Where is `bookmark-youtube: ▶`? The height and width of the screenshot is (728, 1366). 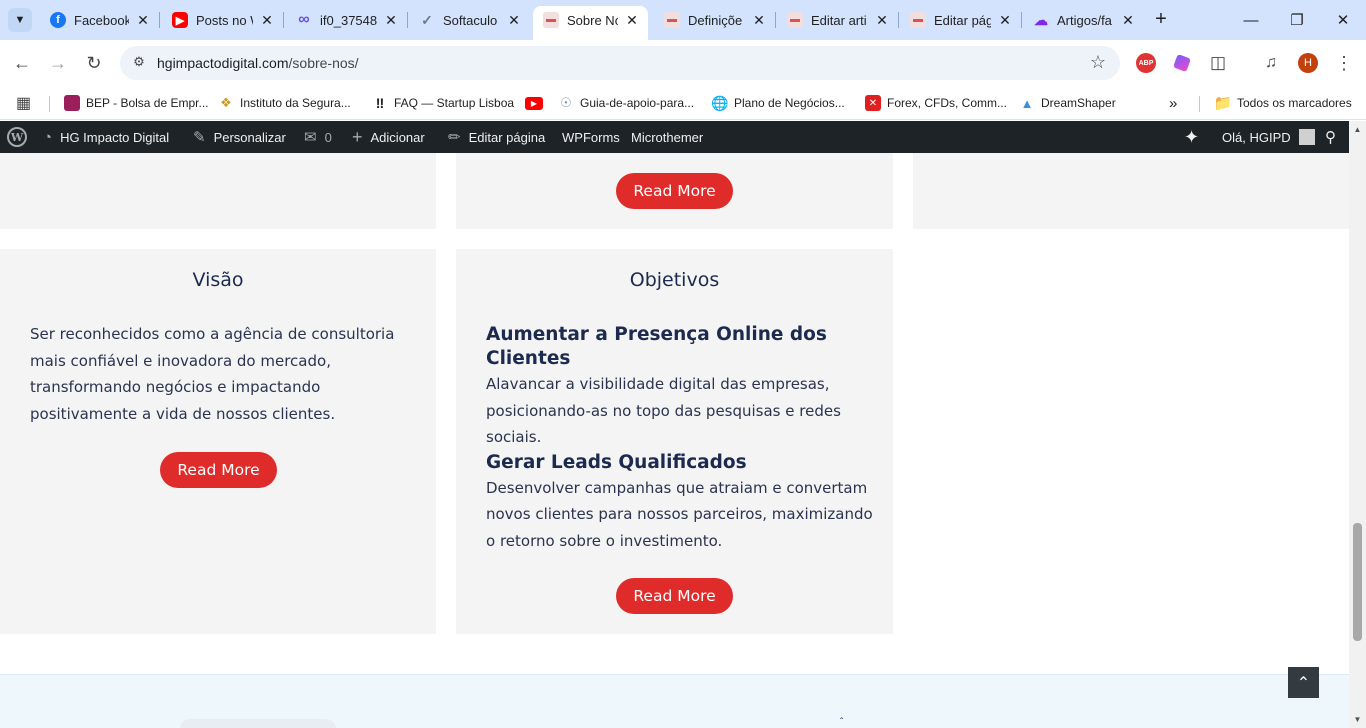
bookmark-youtube: ▶ is located at coordinates (537, 103).